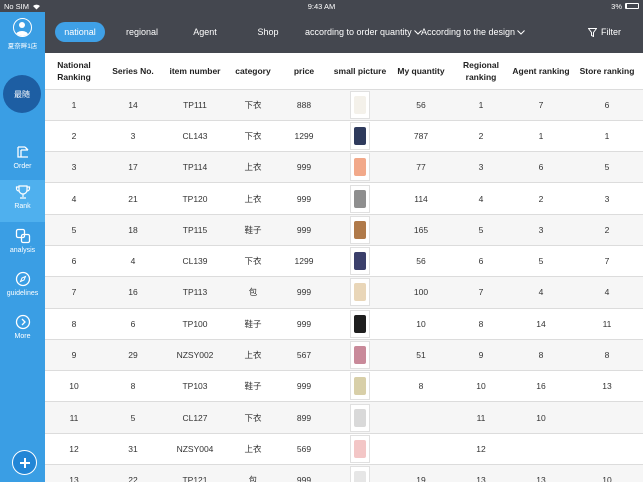 Image resolution: width=643 pixels, height=482 pixels. I want to click on cell-regional: 12, so click(481, 448).